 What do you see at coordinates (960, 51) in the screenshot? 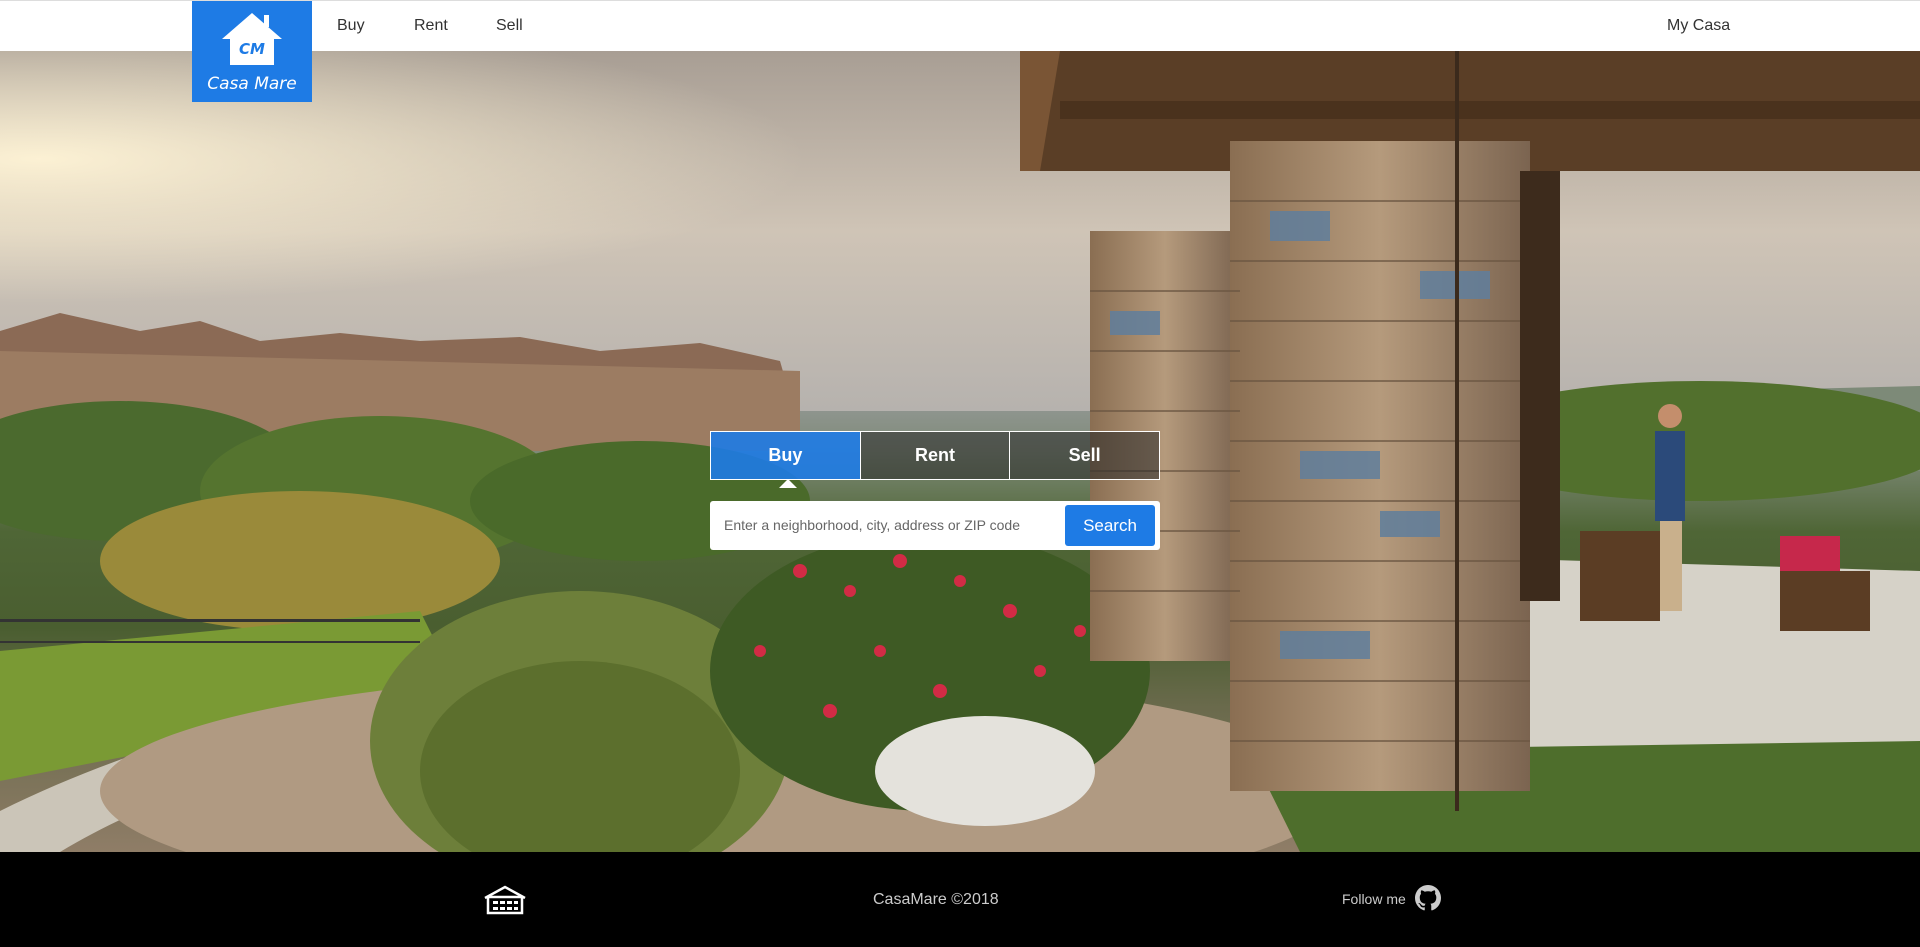
I see `top-navbar: CM Casa Mare Buy Rent Sell My Casa` at bounding box center [960, 51].